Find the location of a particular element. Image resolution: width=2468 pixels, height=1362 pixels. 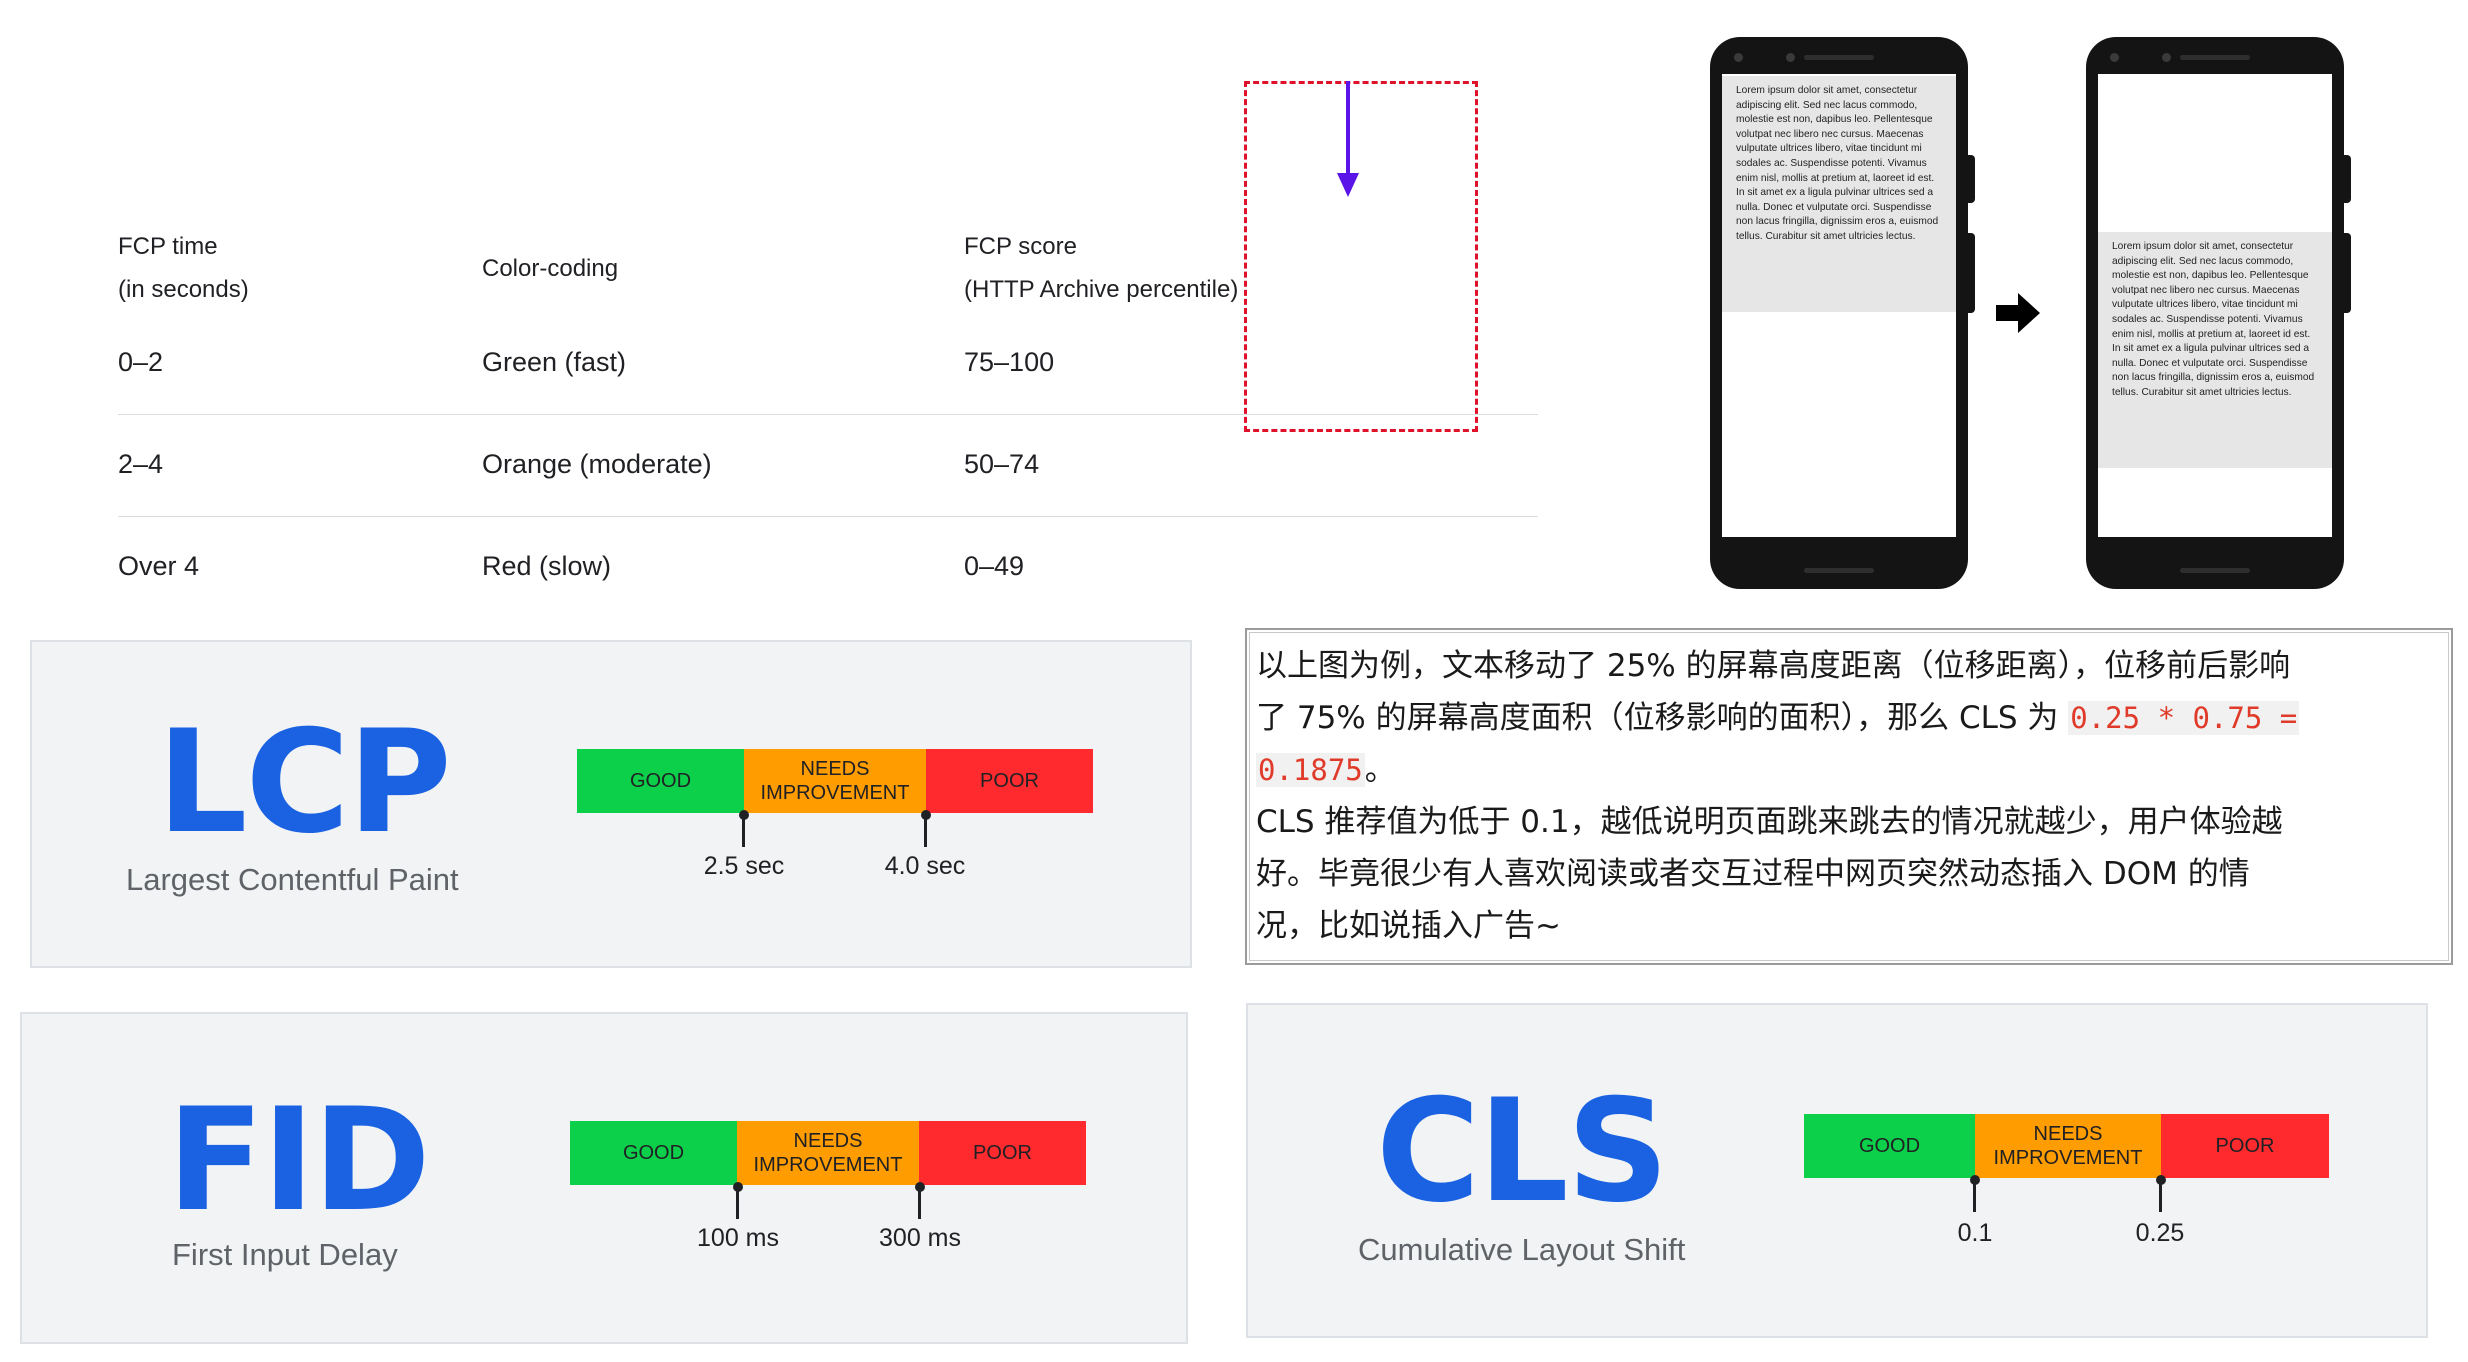

threshold-label: 0.1 is located at coordinates (1975, 1233).